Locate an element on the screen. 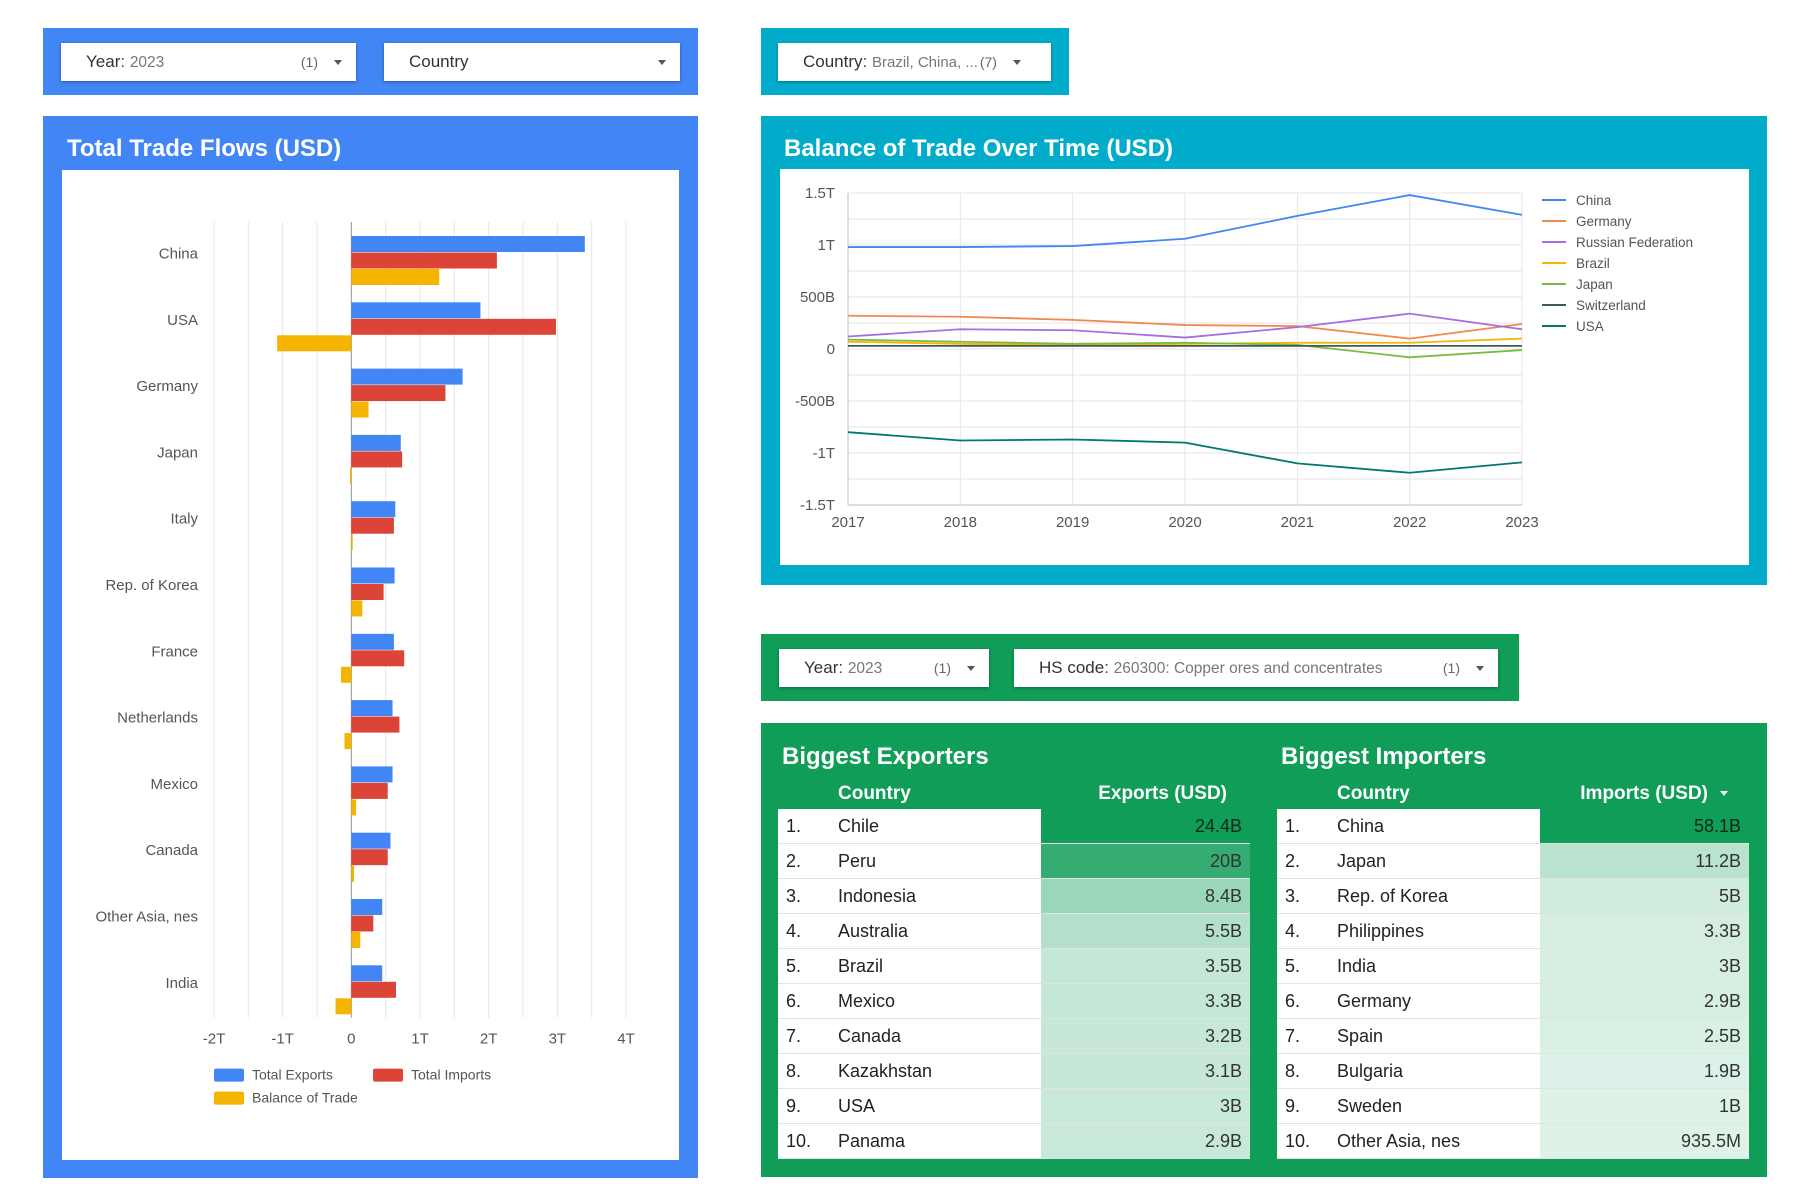 The height and width of the screenshot is (1200, 1800). x-tick-label: 1T is located at coordinates (420, 1039).